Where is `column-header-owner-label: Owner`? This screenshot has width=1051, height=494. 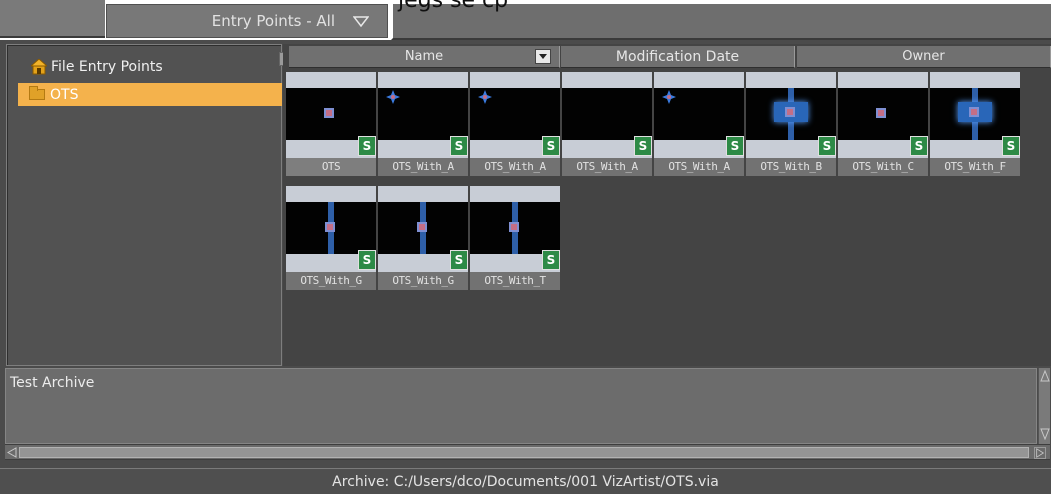 column-header-owner-label: Owner is located at coordinates (923, 56).